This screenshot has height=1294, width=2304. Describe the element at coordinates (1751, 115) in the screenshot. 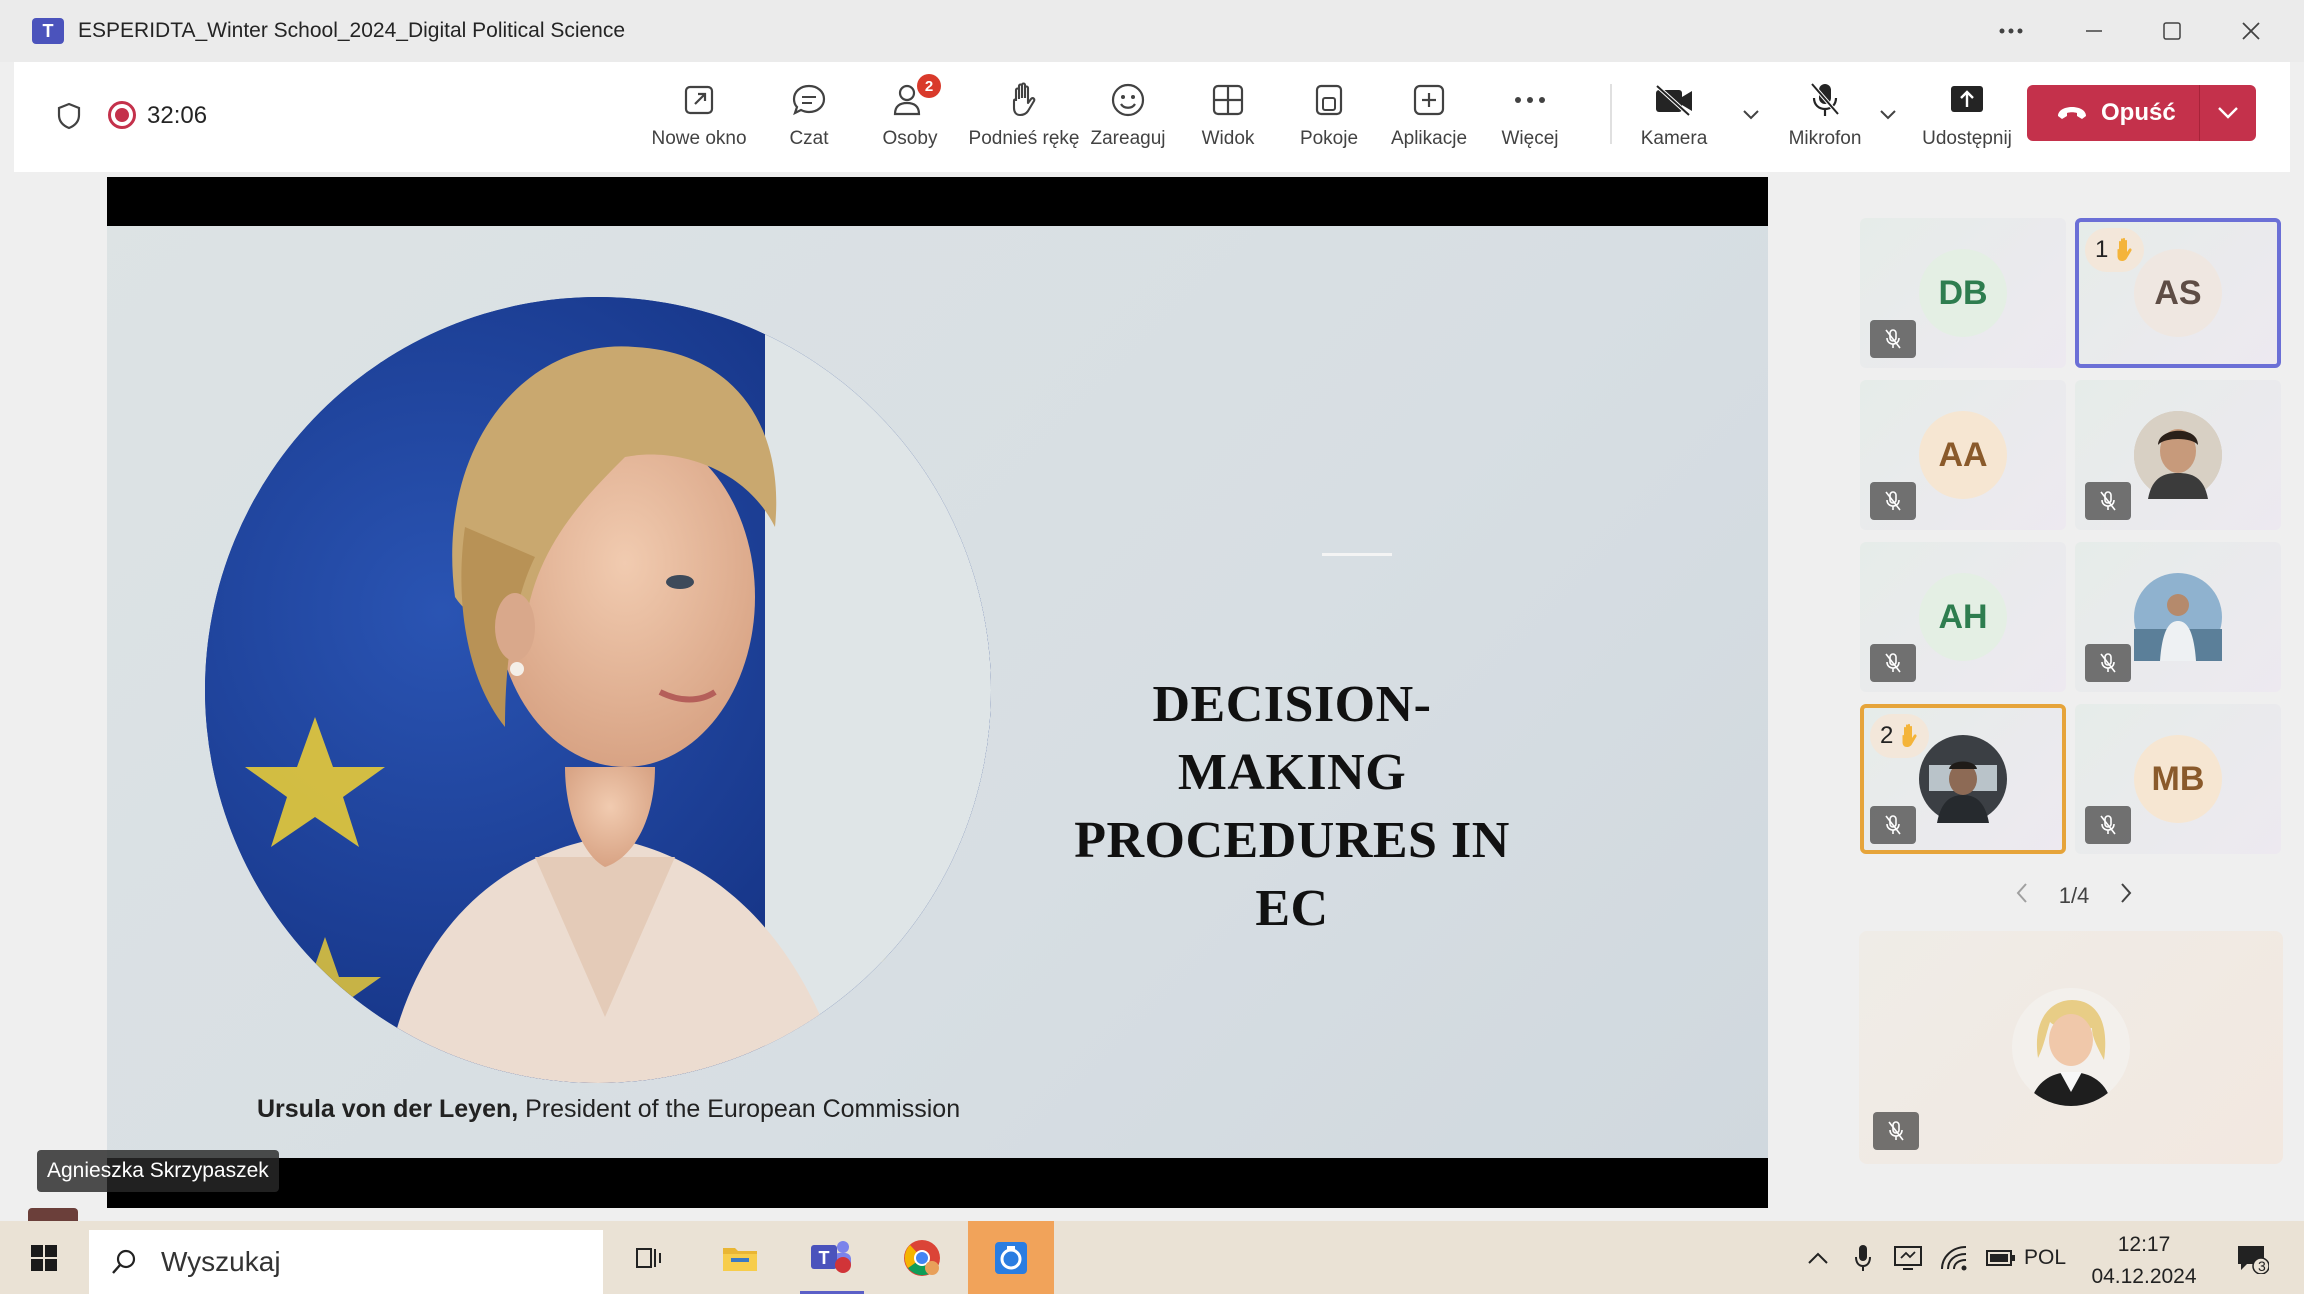

I see `camera-options-chevron-icon` at that location.